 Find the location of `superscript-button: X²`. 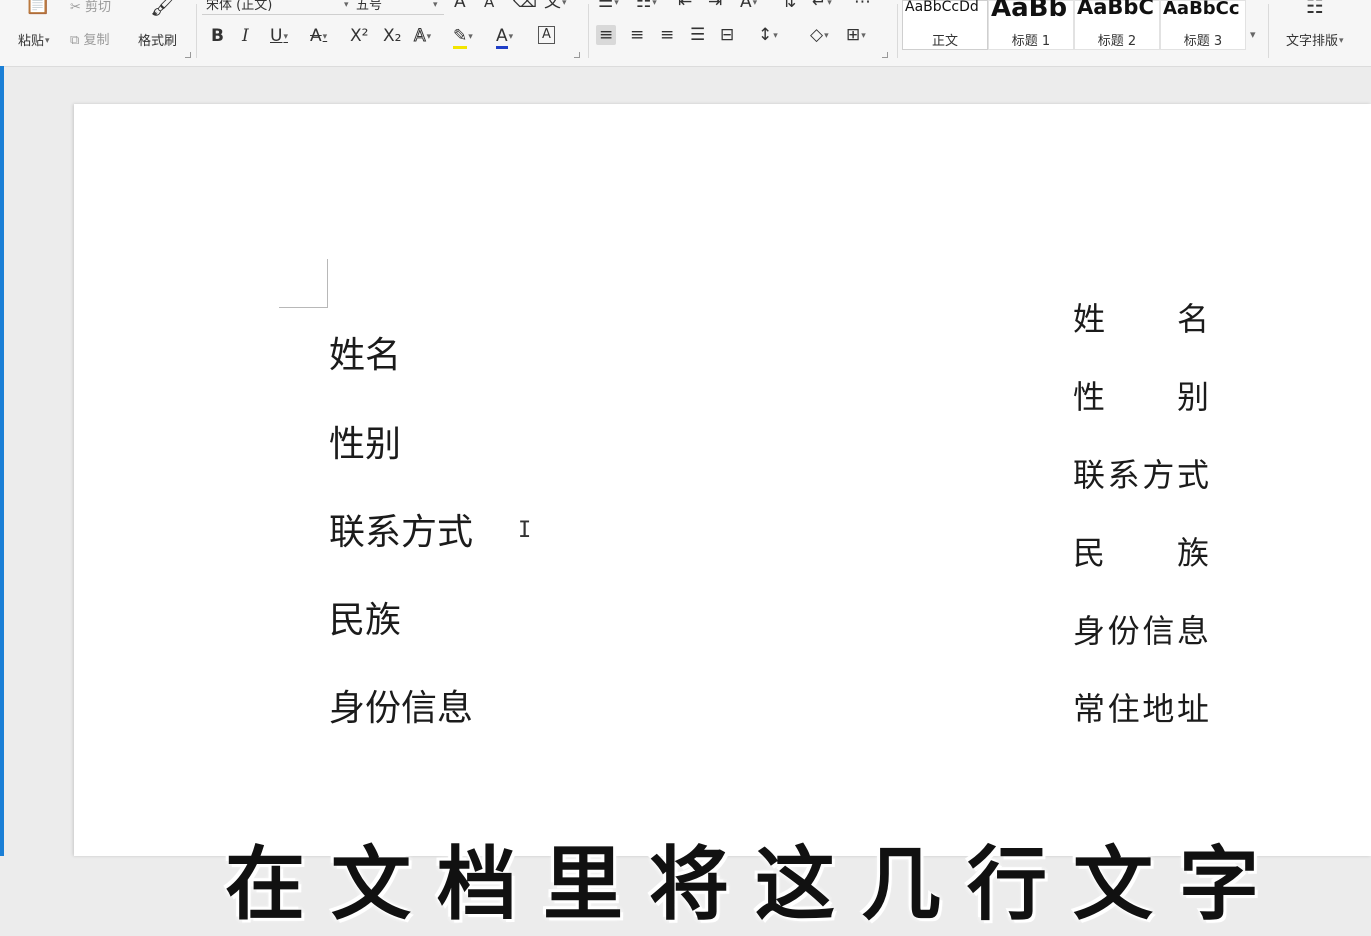

superscript-button: X² is located at coordinates (359, 36).